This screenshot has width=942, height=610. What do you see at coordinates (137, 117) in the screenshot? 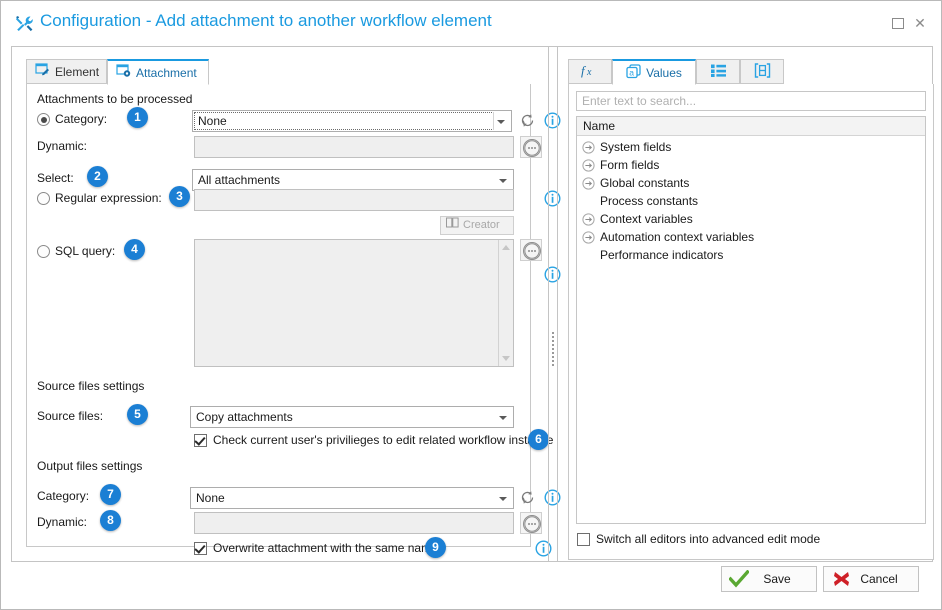
I see `badge-1: 1` at bounding box center [137, 117].